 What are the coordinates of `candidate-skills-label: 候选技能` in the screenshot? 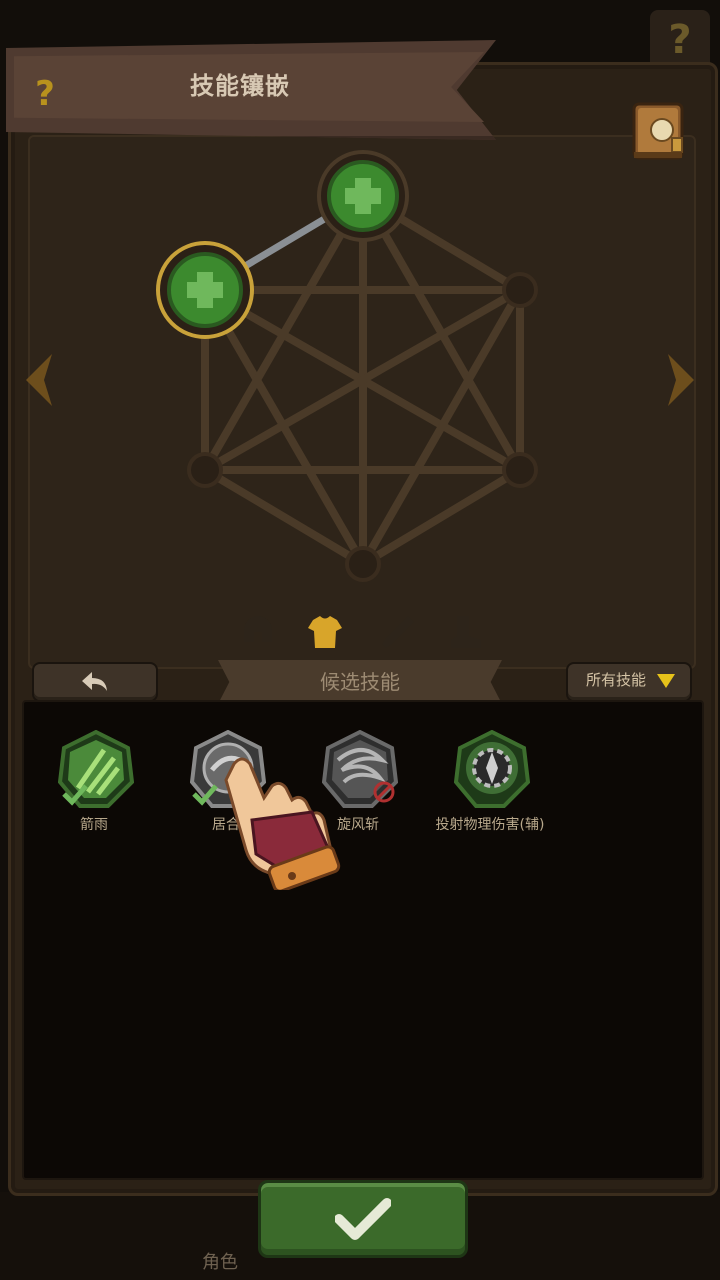 It's located at (360, 682).